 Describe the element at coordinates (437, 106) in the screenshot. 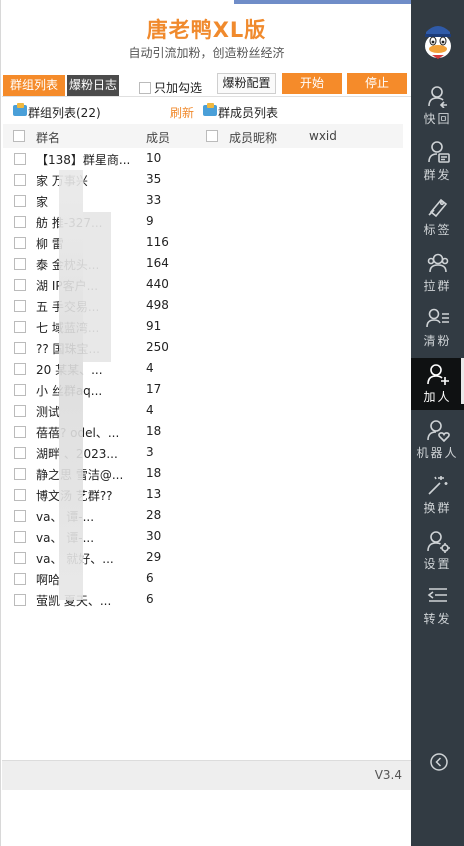

I see `sidebar-item: 快回` at that location.